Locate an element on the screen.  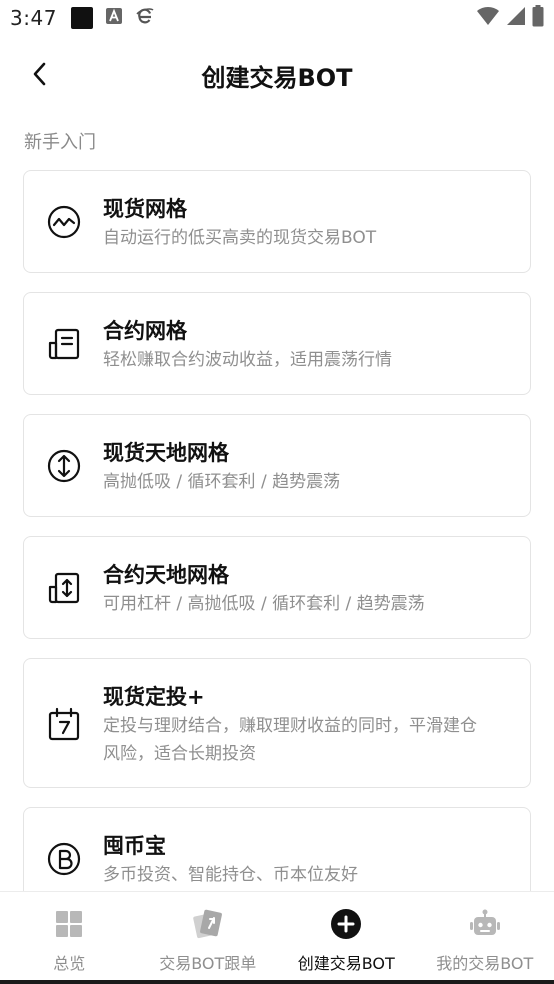
card-desc-line2: 风险，适合长期投资 is located at coordinates (179, 754).